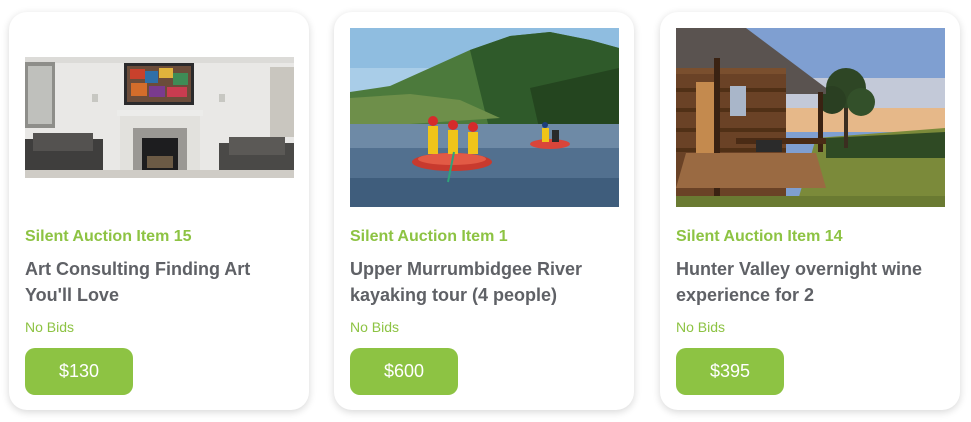 Image resolution: width=971 pixels, height=422 pixels. I want to click on living-room-image, so click(159, 117).